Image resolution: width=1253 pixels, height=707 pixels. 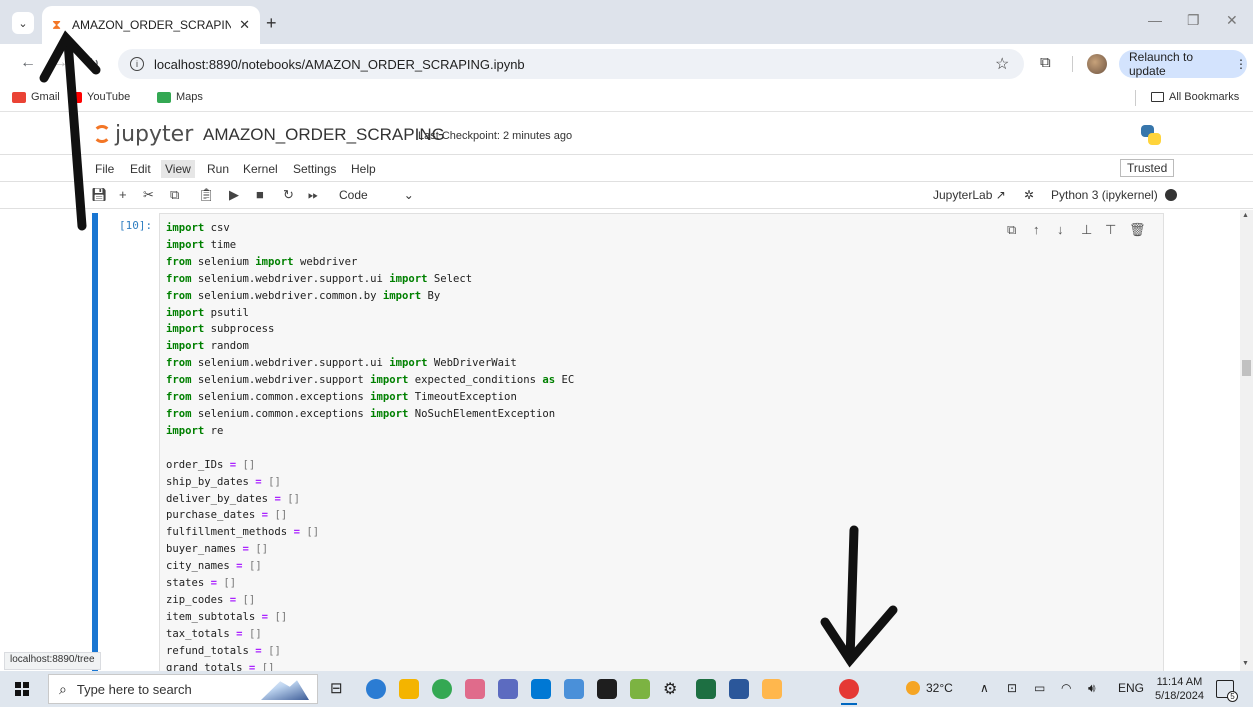 What do you see at coordinates (288, 195) in the screenshot?
I see `restart-icon: ↻` at bounding box center [288, 195].